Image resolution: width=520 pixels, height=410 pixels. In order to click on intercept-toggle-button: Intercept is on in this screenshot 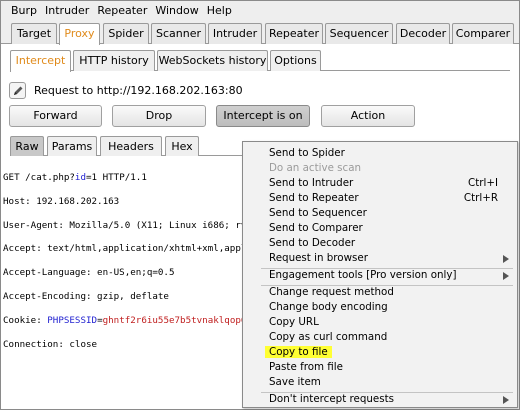, I will do `click(263, 116)`.